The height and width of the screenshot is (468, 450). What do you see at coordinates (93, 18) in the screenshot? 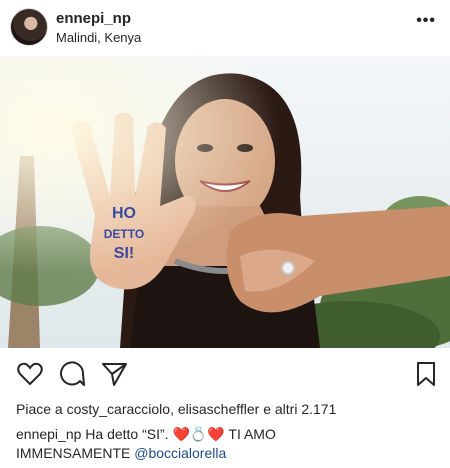
I see `post-username: ennepi_np` at bounding box center [93, 18].